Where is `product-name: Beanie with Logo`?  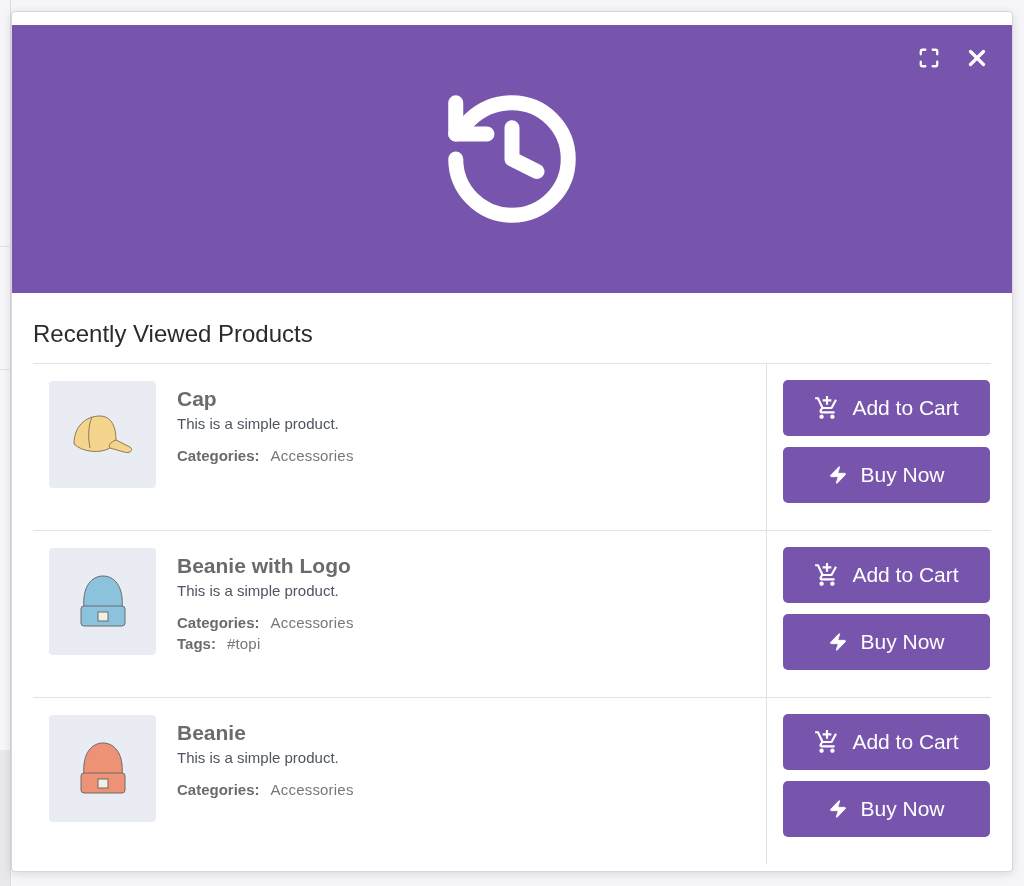 product-name: Beanie with Logo is located at coordinates (265, 566).